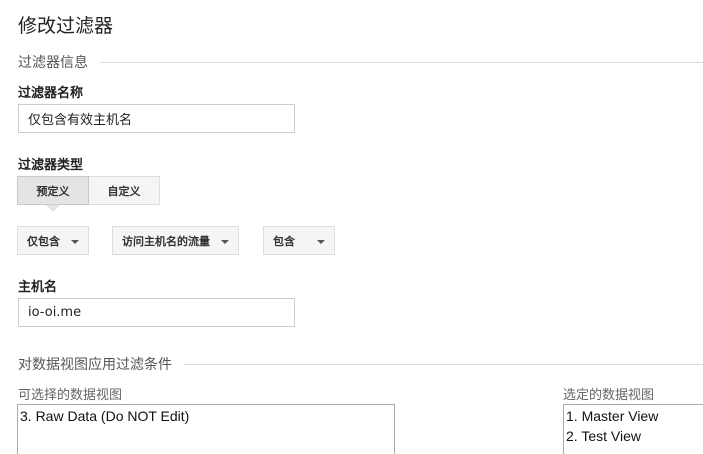 The width and height of the screenshot is (703, 454). What do you see at coordinates (66, 26) in the screenshot?
I see `page-title: 修改过滤器` at bounding box center [66, 26].